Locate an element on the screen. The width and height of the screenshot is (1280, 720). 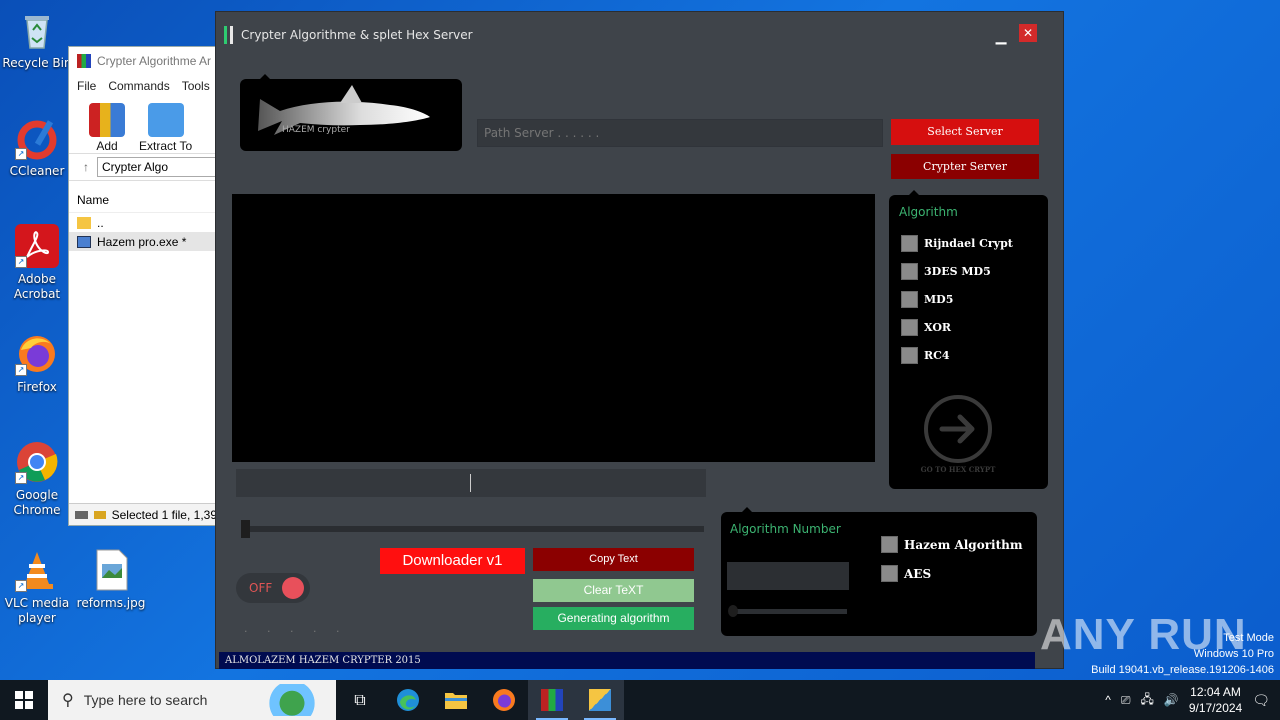
algo-option-3des-md5: 3DES MD5 is located at coordinates (946, 271).